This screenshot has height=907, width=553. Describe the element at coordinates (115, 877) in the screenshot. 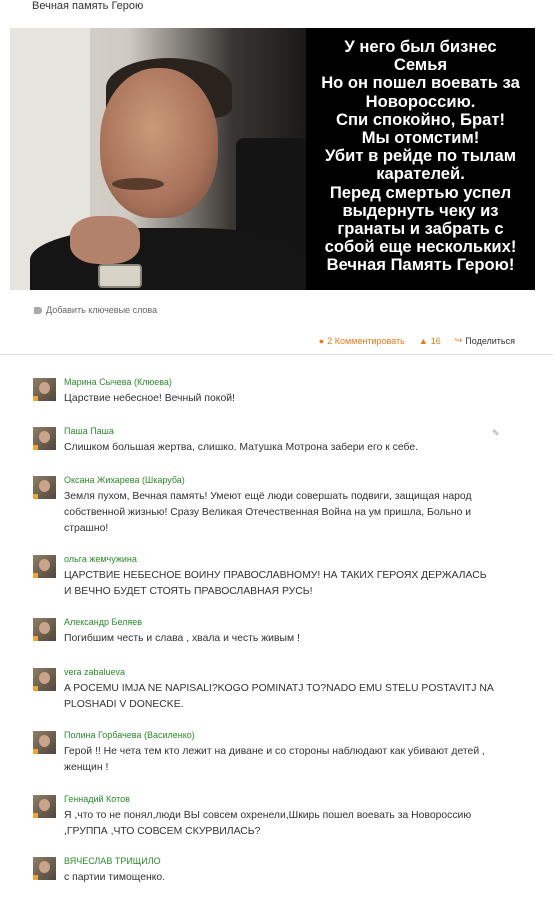

I see `comment-text: с партии тимощенко.` at that location.